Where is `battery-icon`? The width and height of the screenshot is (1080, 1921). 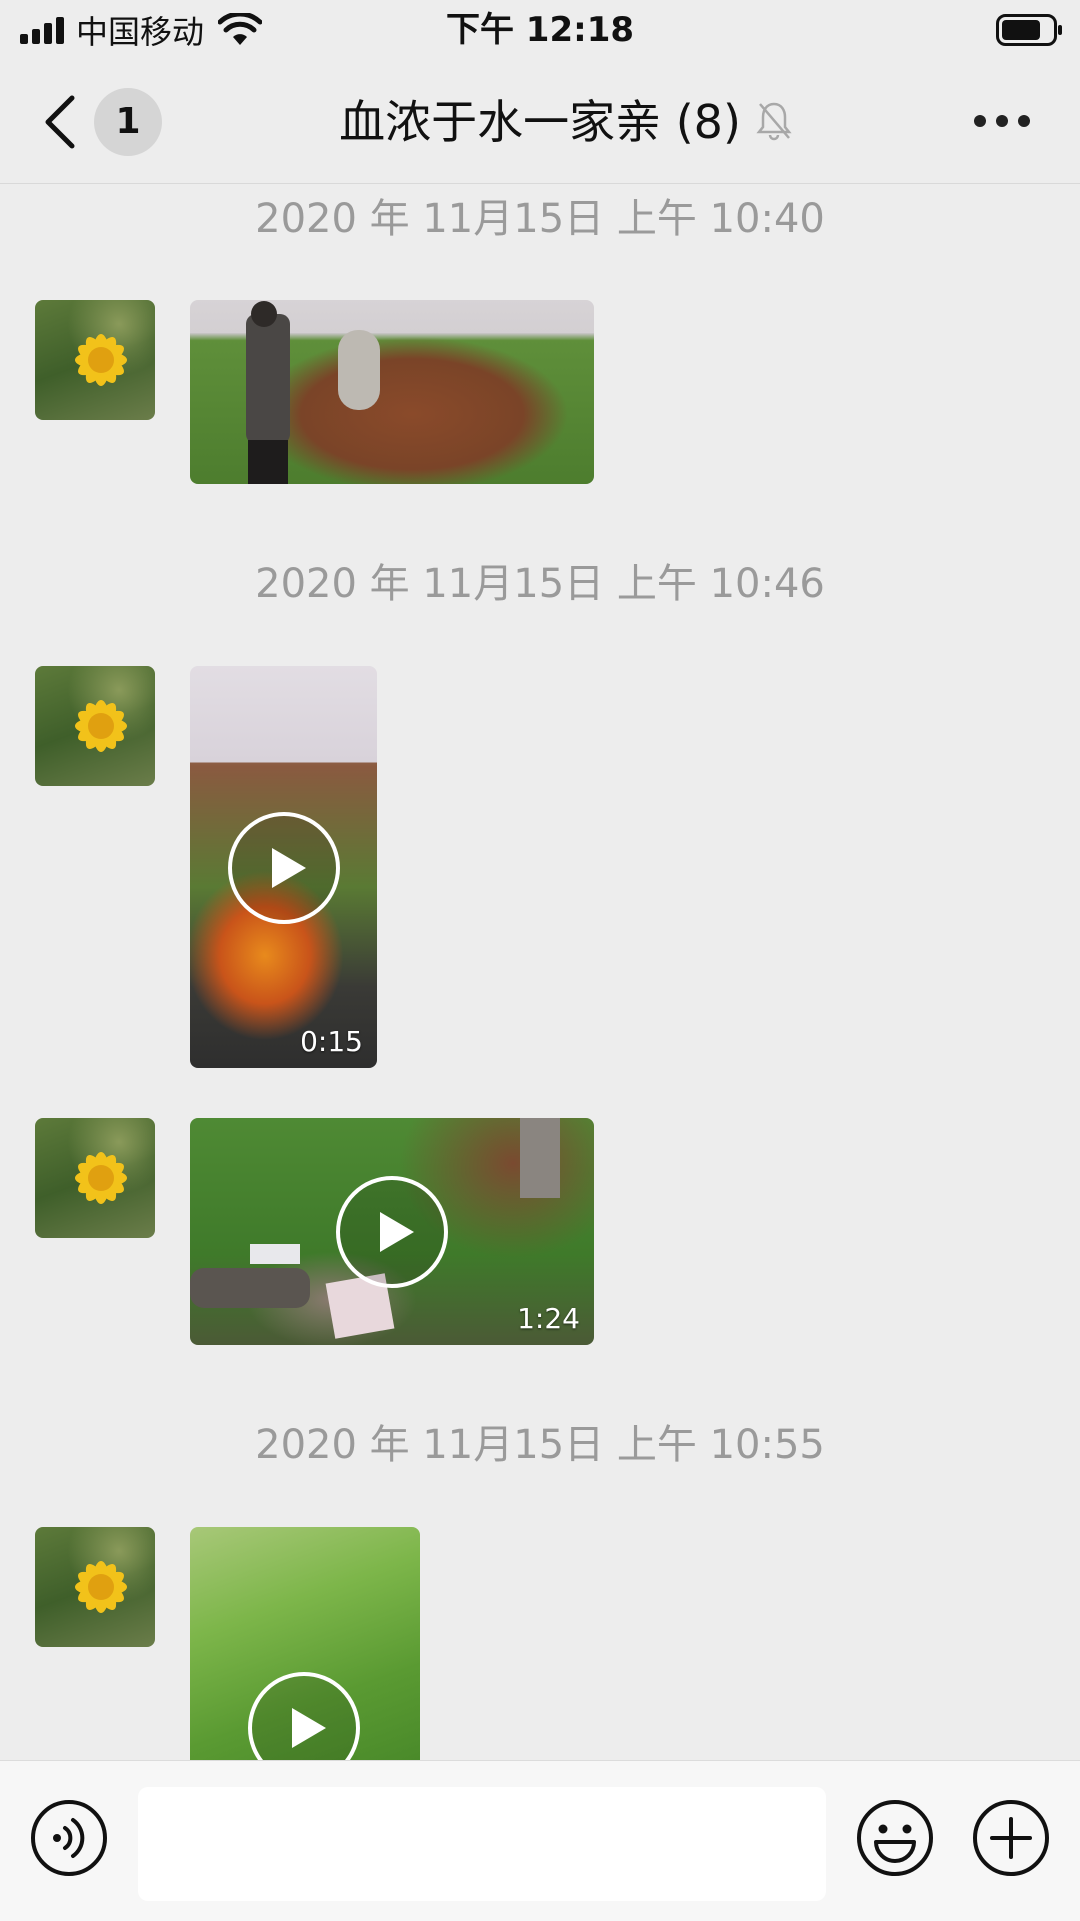
battery-icon is located at coordinates (1029, 30).